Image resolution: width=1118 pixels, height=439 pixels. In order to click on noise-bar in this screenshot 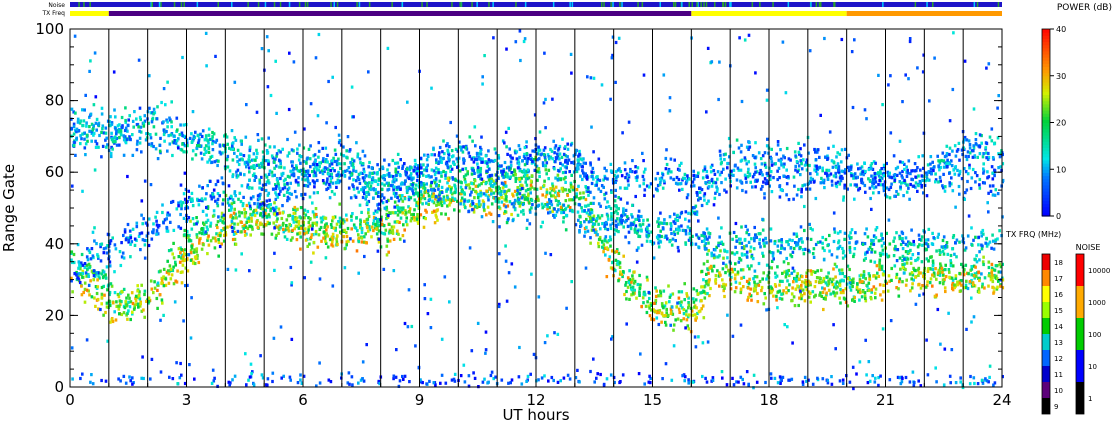, I will do `click(536, 4)`.